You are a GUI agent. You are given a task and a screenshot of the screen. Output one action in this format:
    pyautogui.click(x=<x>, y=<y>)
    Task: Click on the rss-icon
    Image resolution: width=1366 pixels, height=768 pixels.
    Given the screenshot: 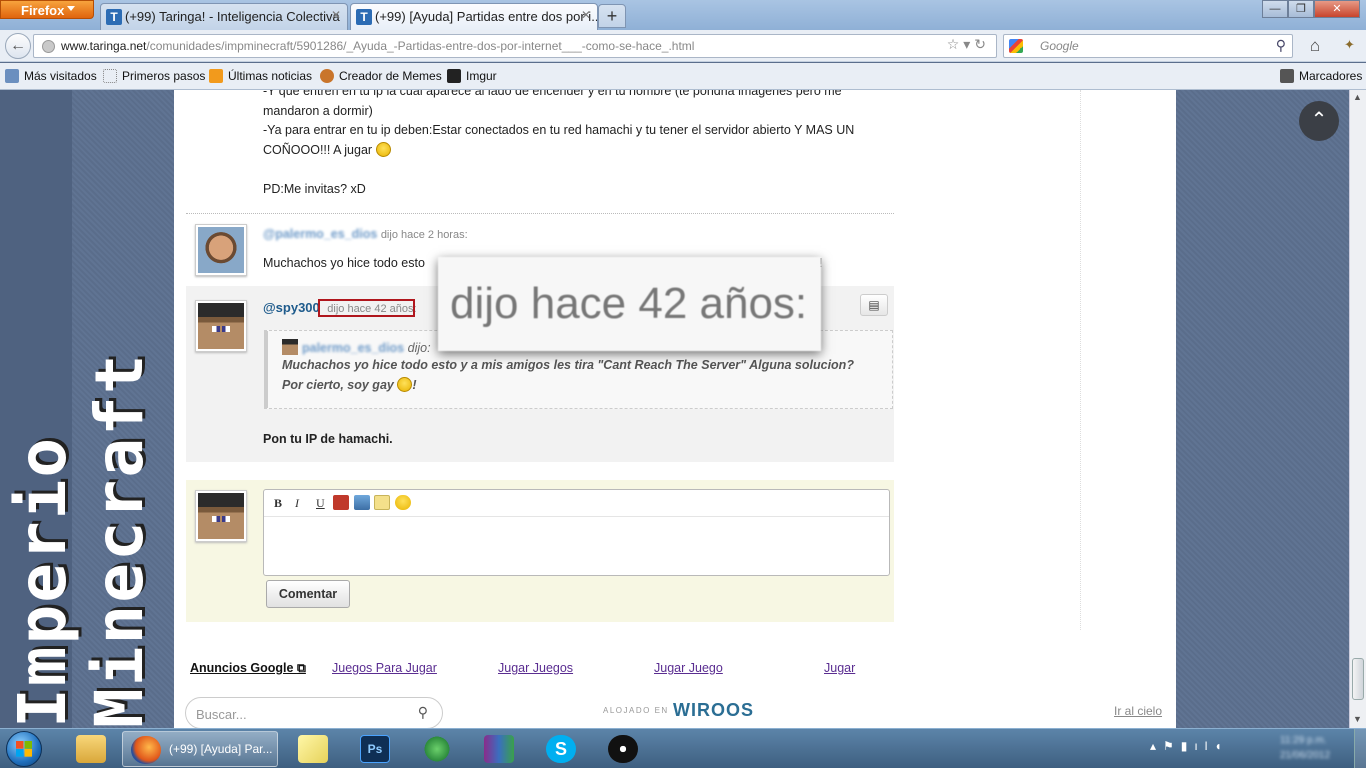 What is the action you would take?
    pyautogui.click(x=216, y=76)
    